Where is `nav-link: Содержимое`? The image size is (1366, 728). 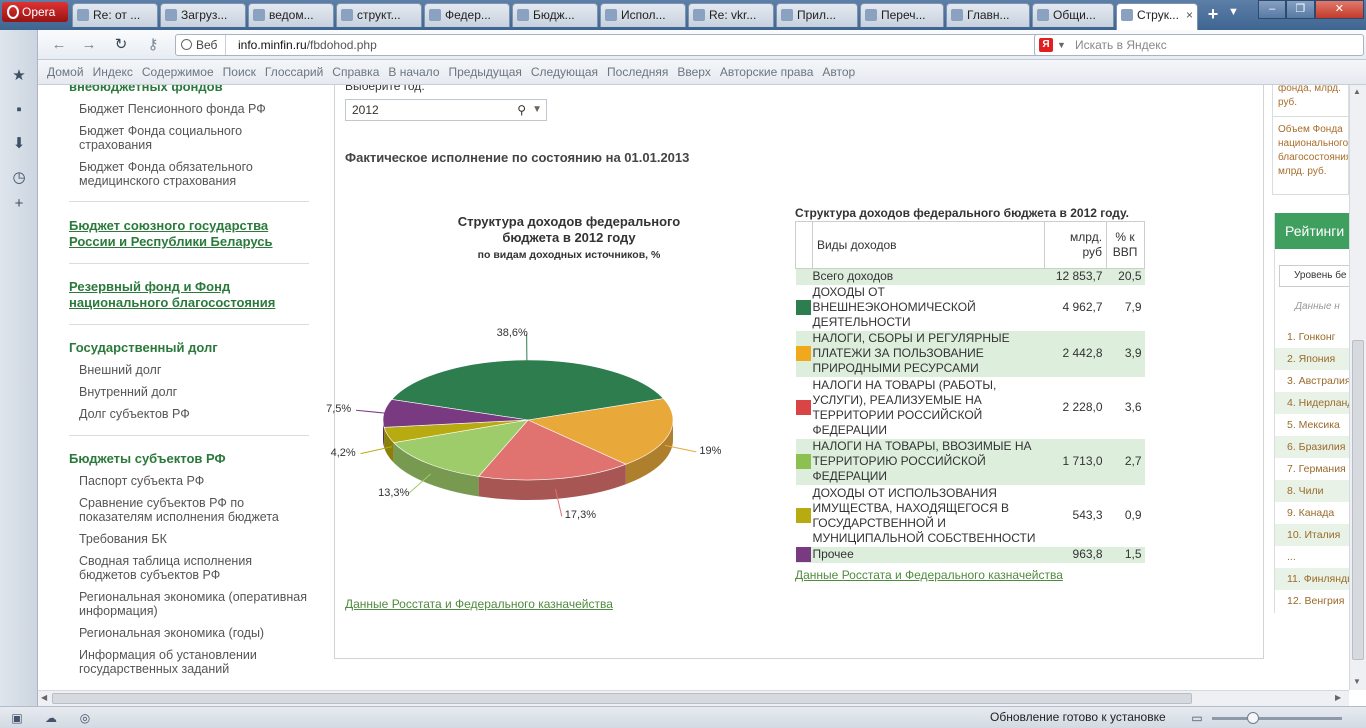 nav-link: Содержимое is located at coordinates (178, 72).